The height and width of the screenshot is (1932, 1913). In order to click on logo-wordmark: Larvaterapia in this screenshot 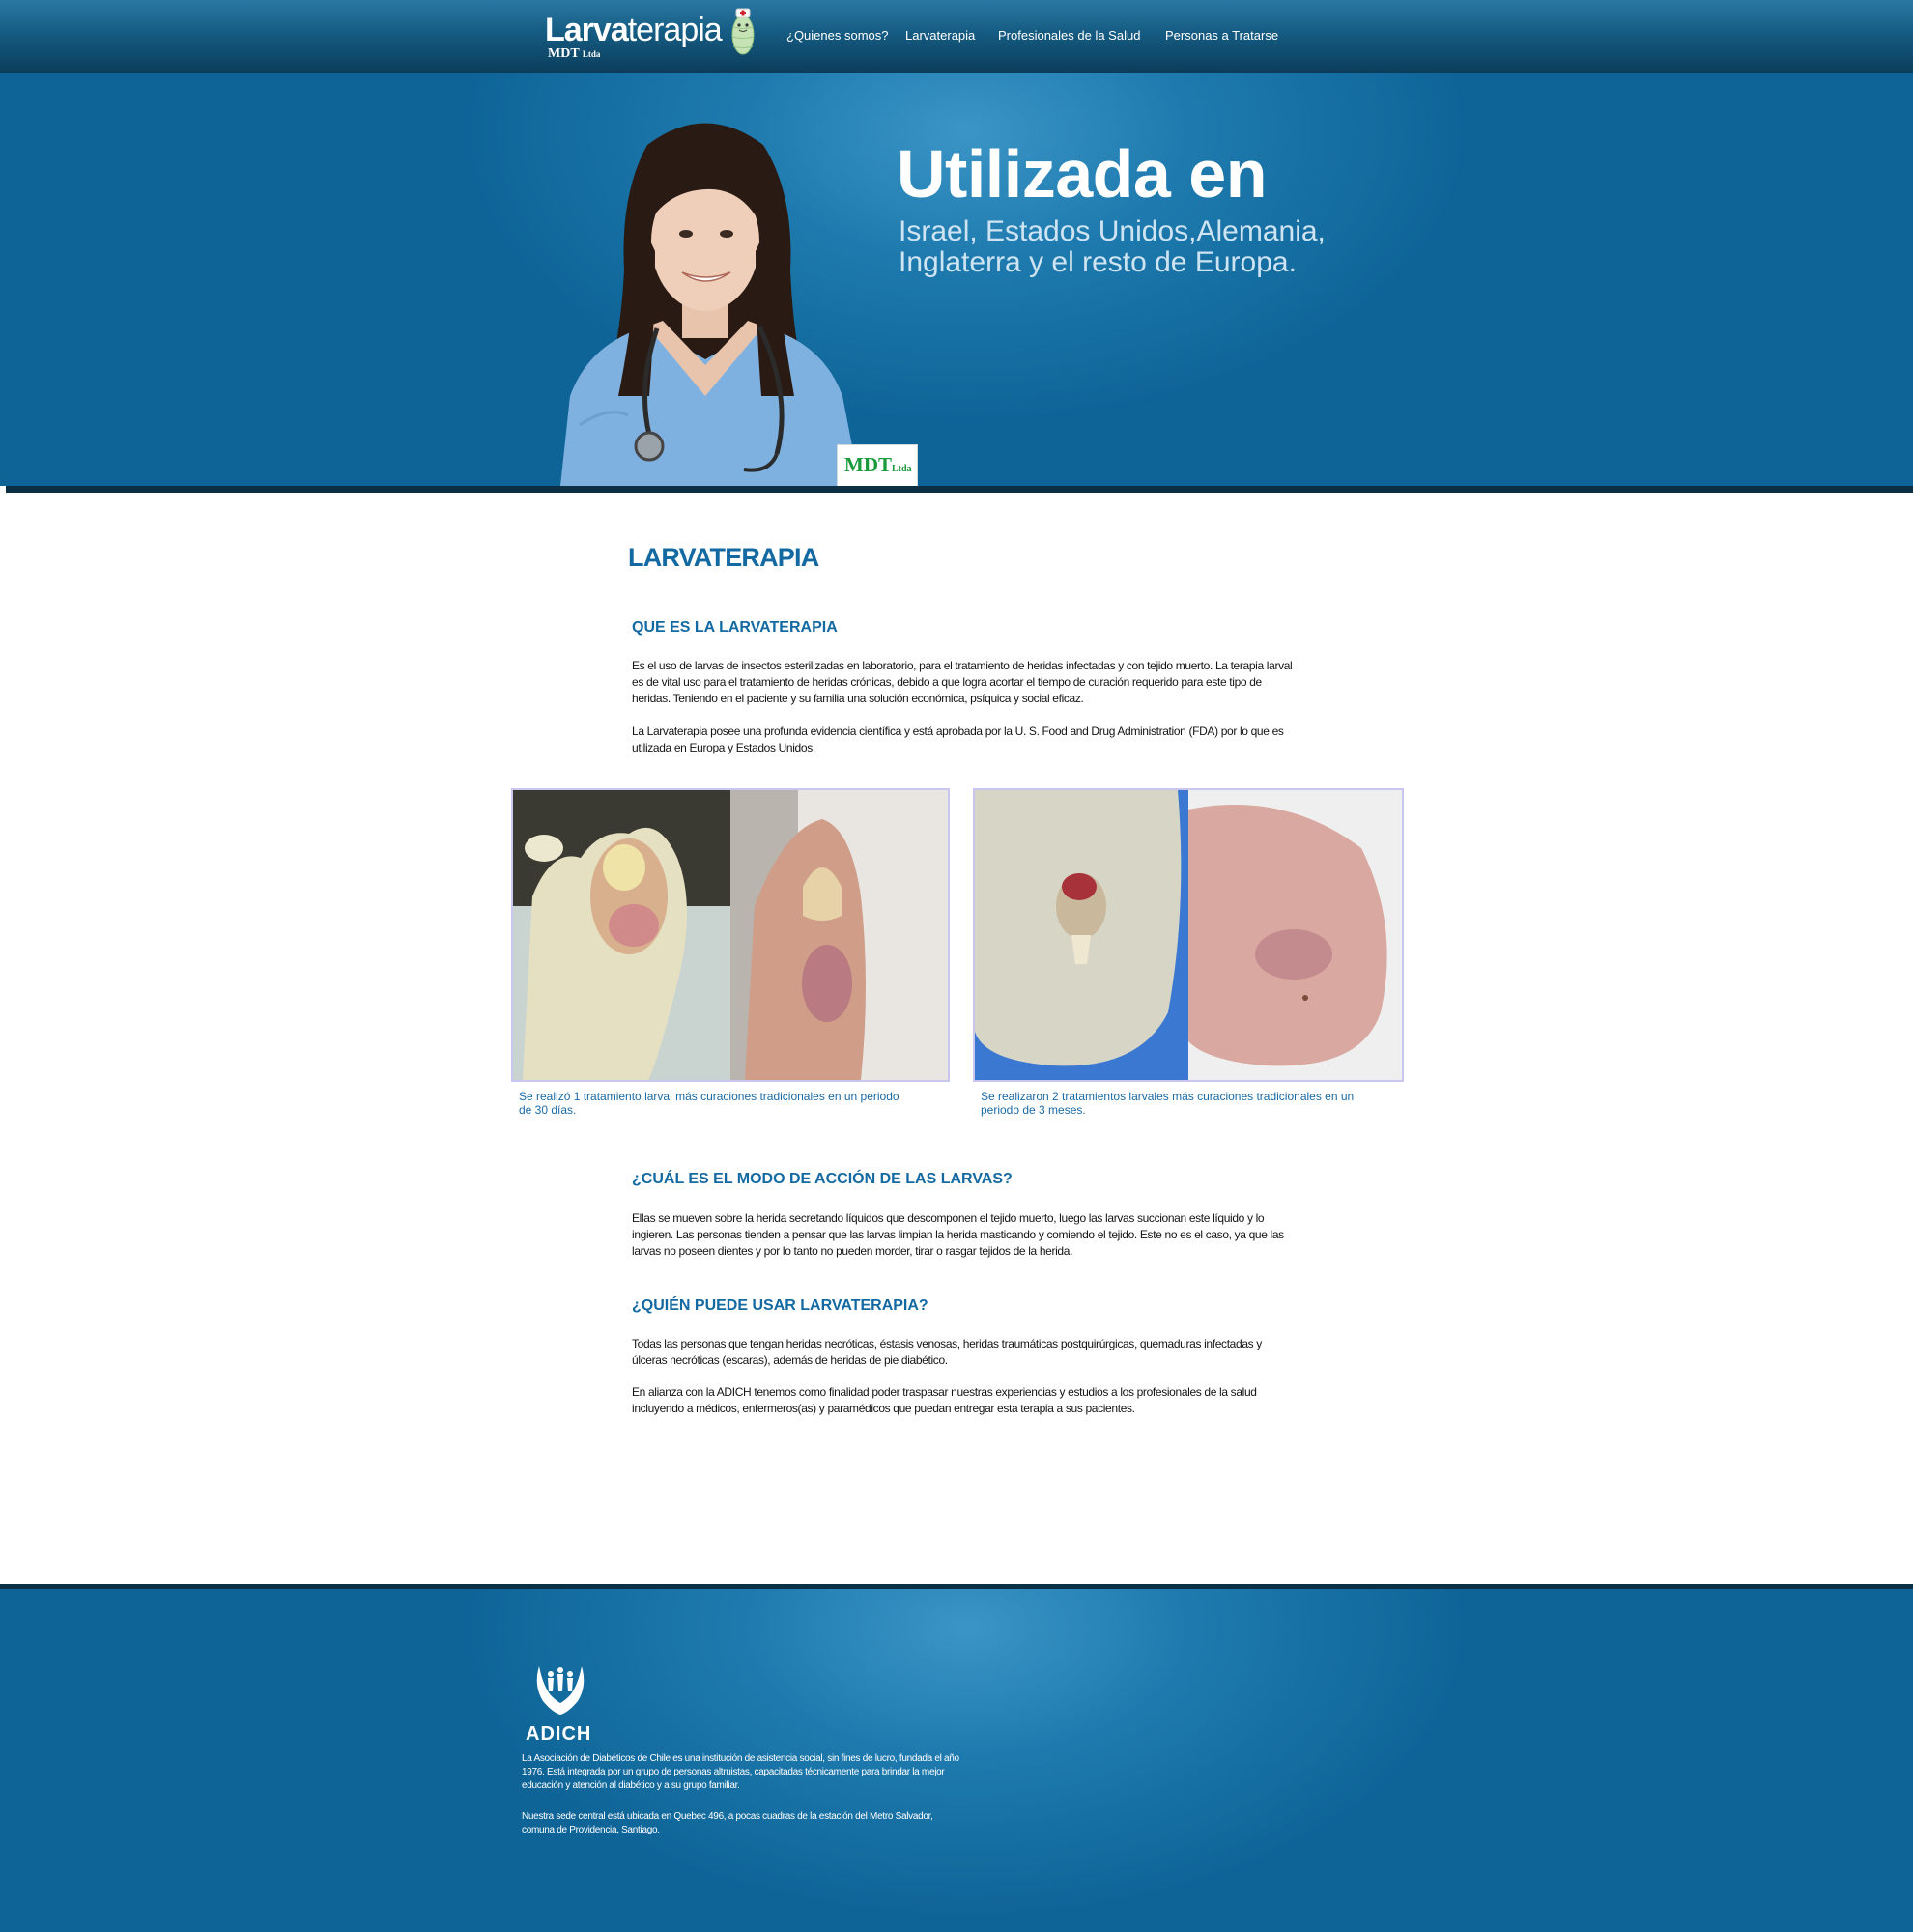, I will do `click(634, 30)`.